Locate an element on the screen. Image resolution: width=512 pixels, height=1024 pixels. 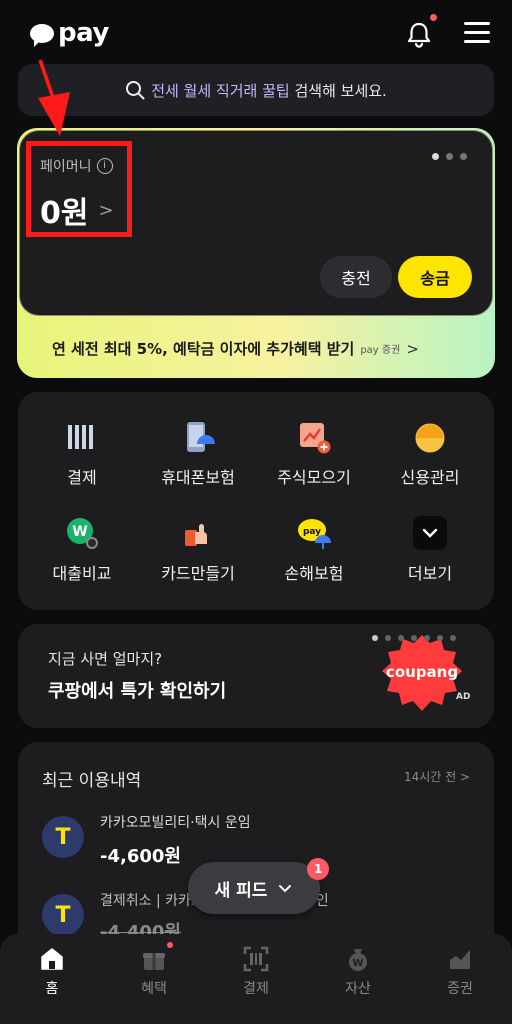
service-label: 주식모으기 is located at coordinates (314, 477).